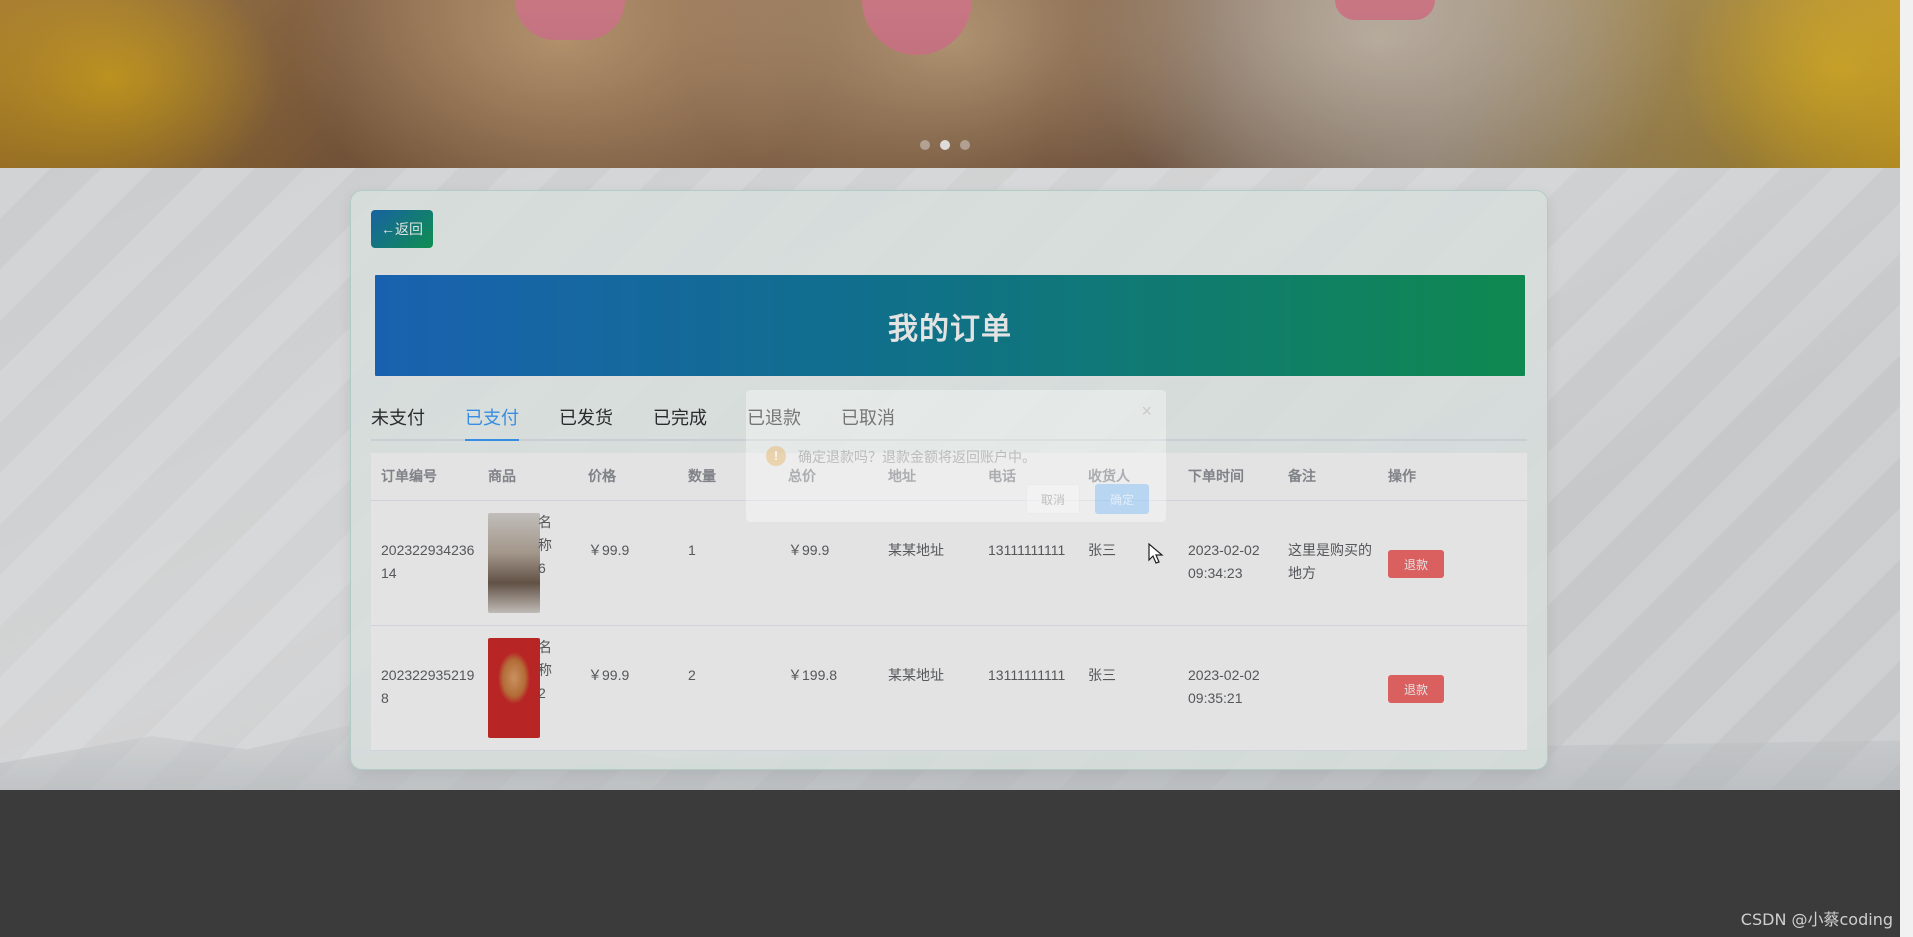 This screenshot has width=1913, height=937. Describe the element at coordinates (1156, 553) in the screenshot. I see `mouse-cursor-icon` at that location.